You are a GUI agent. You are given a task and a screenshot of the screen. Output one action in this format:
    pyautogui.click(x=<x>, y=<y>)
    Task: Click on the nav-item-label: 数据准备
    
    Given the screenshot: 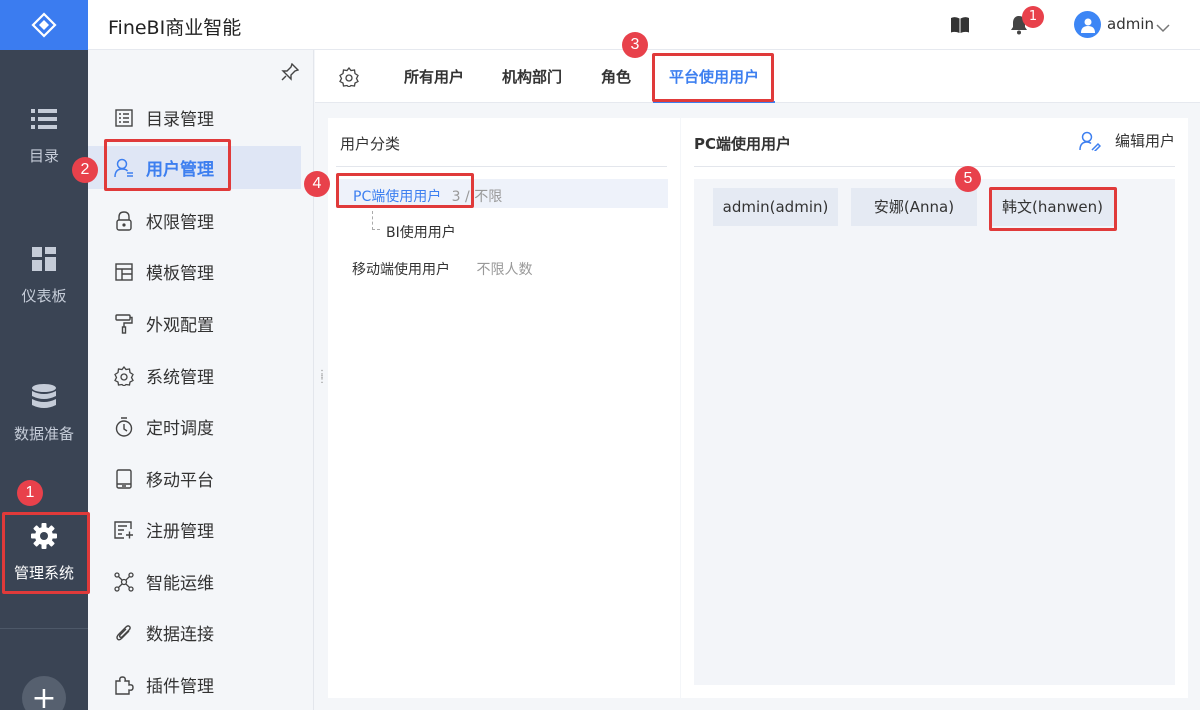 What is the action you would take?
    pyautogui.click(x=43, y=434)
    